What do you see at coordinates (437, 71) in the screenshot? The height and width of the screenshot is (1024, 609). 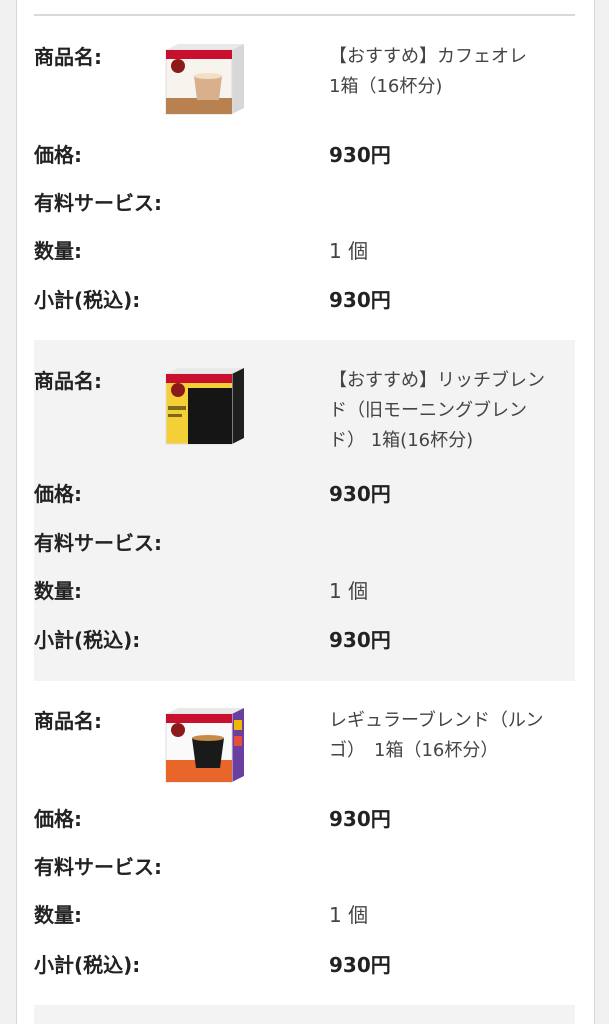 I see `product-name: 【おすすめ】カフェオレ 1箱（16杯分)` at bounding box center [437, 71].